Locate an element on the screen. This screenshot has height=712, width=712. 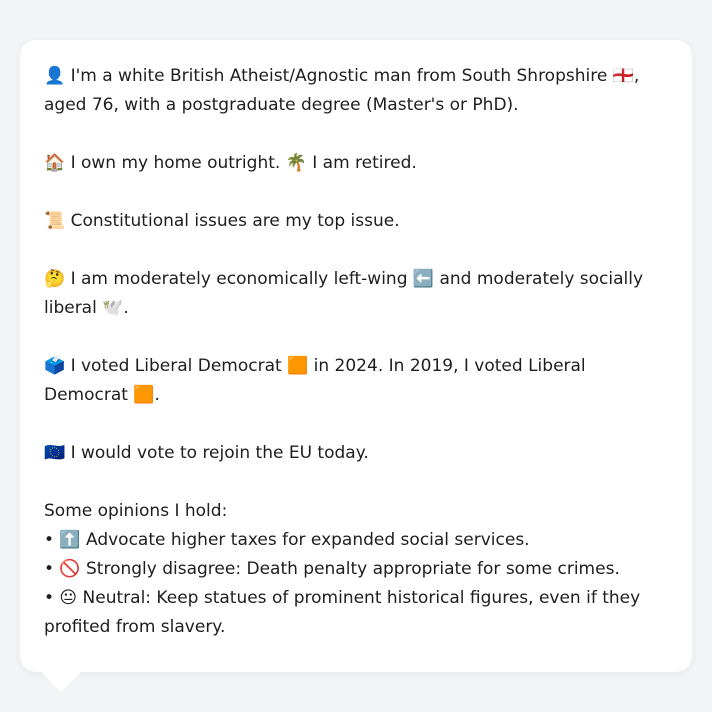
eu-stance-text: 🇪🇺 I would vote to rejoin the EU today. is located at coordinates (206, 453).